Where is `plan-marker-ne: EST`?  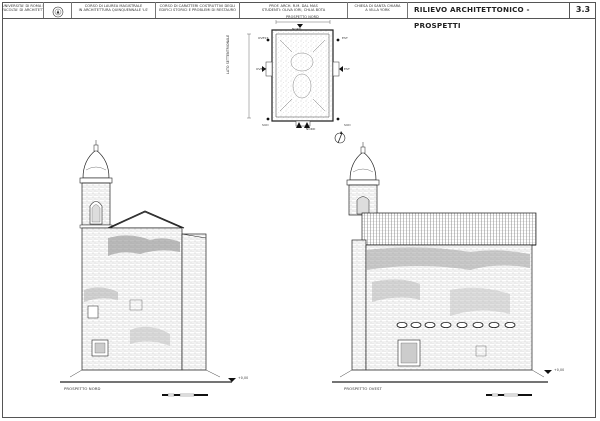 plan-marker-ne: EST is located at coordinates (345, 38).